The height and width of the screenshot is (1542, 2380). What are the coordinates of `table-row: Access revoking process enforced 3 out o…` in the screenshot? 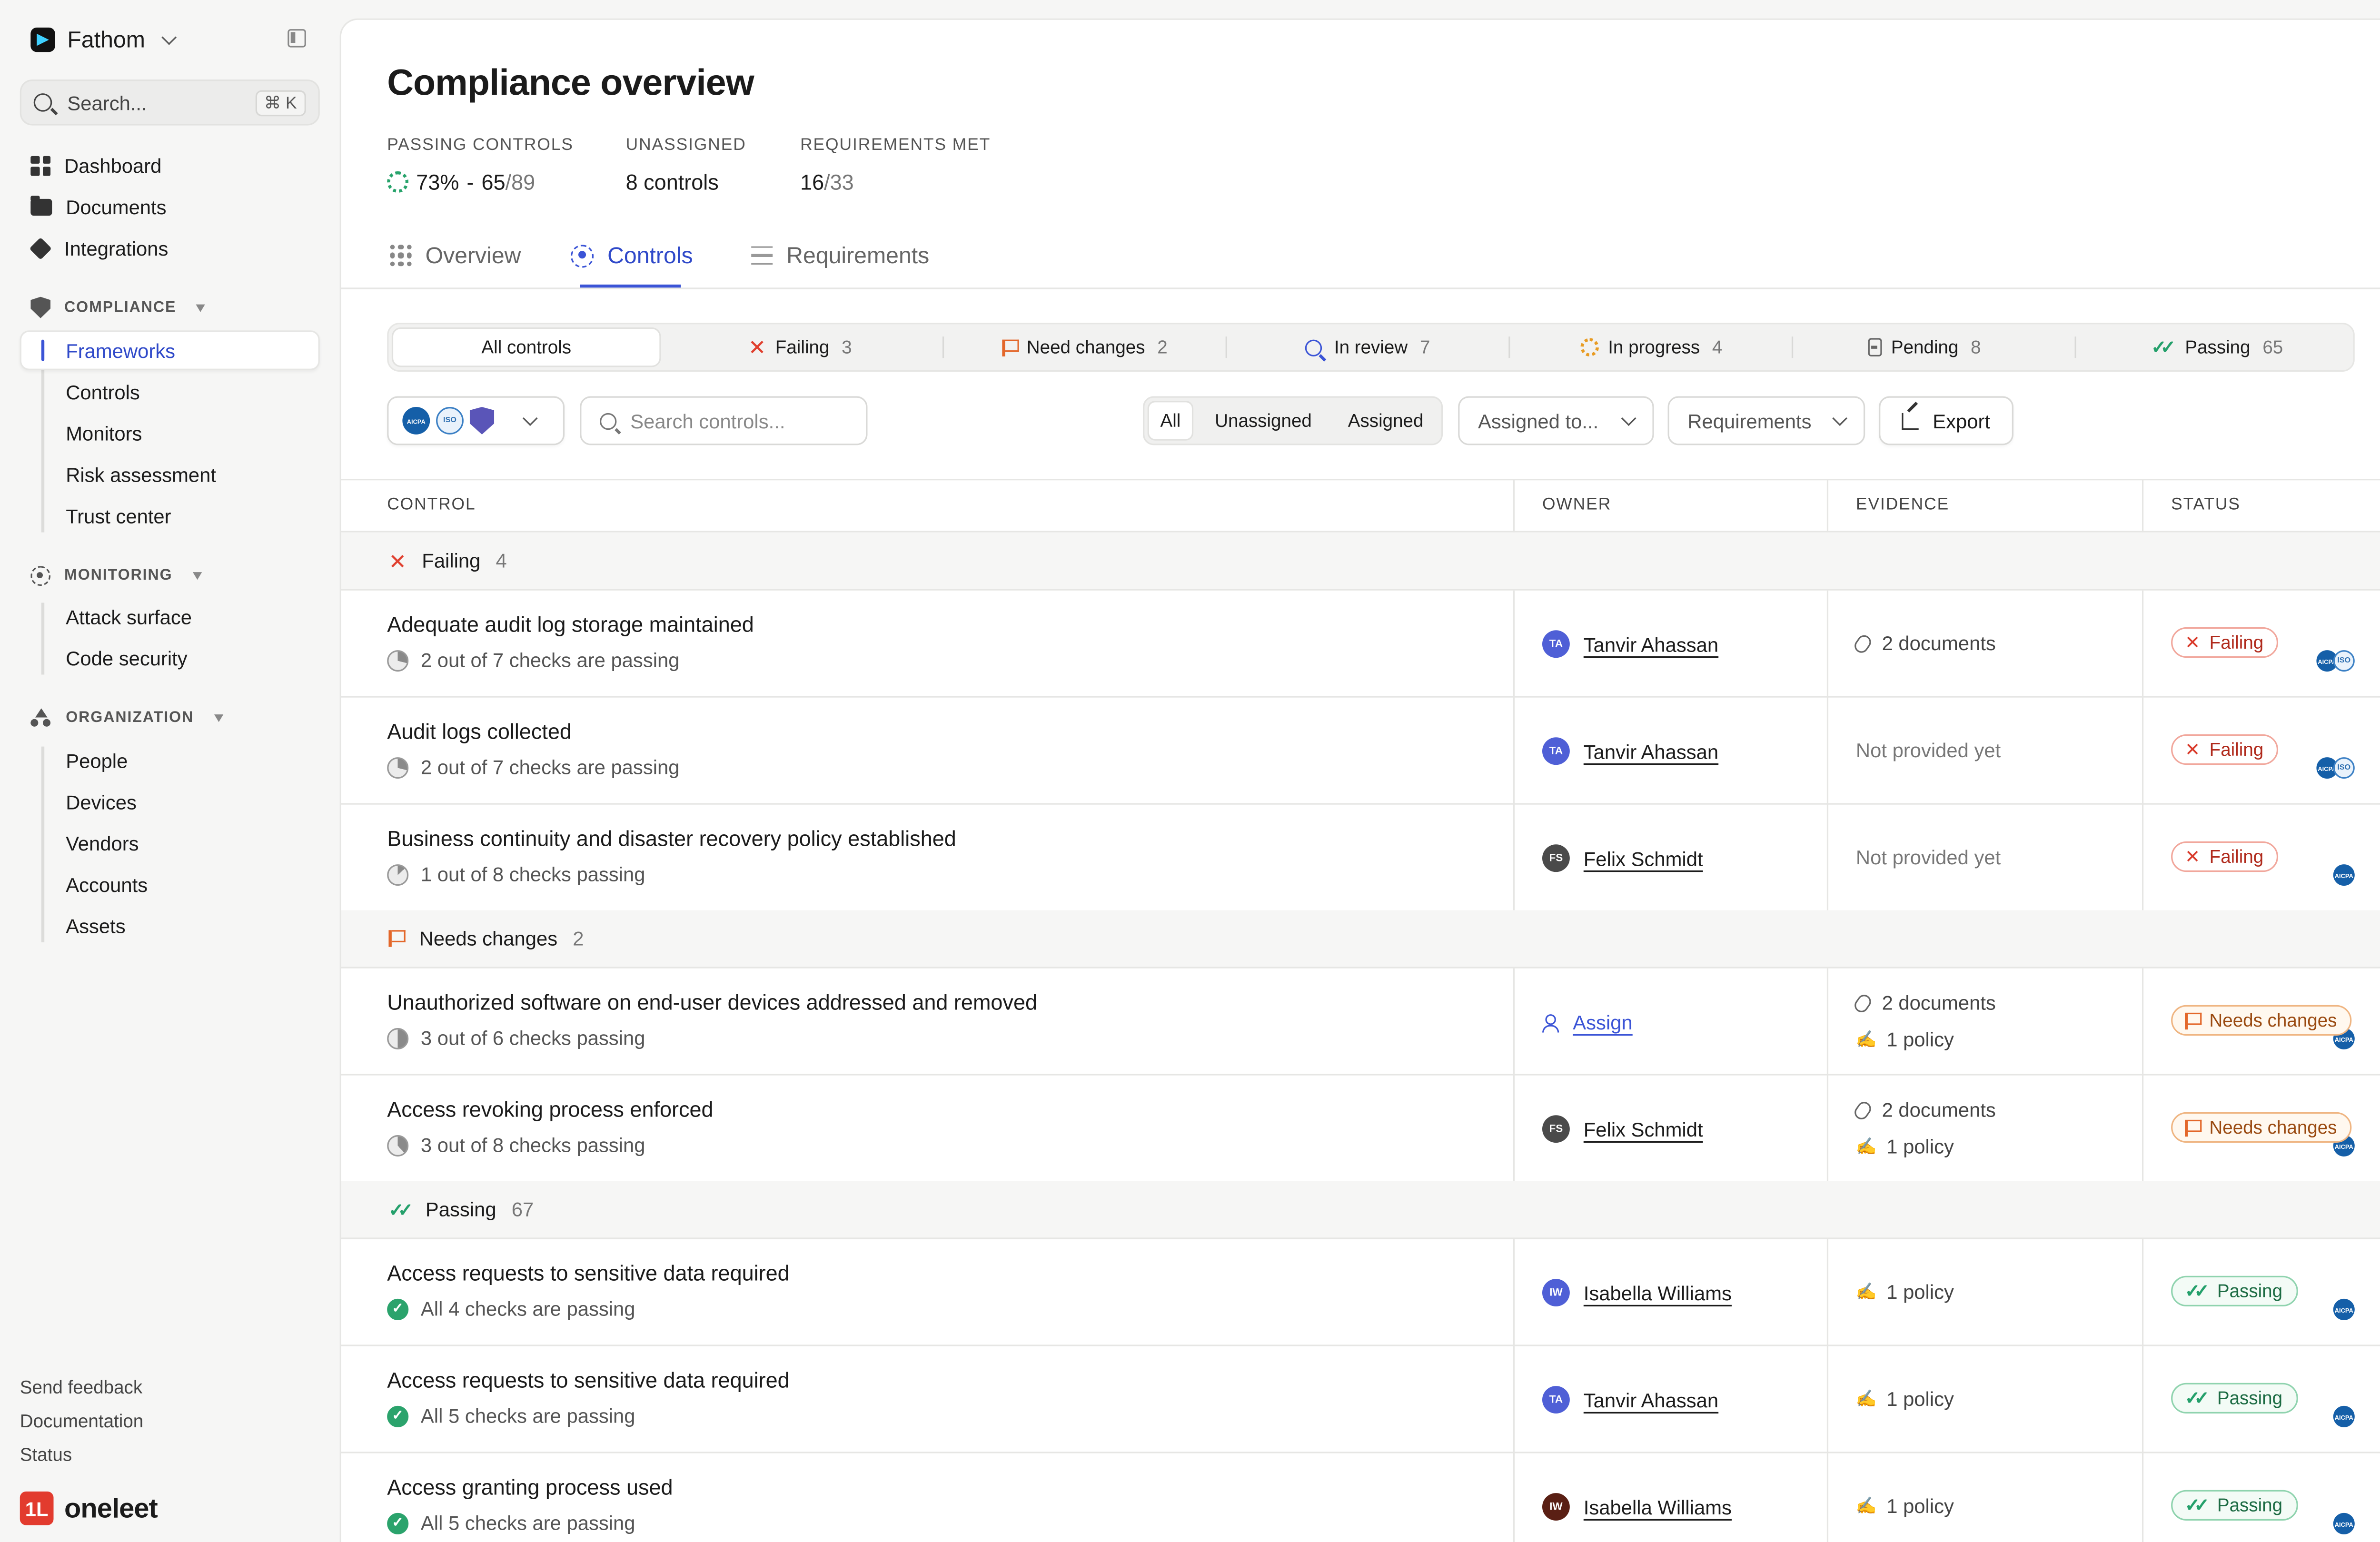 It's located at (1360, 1129).